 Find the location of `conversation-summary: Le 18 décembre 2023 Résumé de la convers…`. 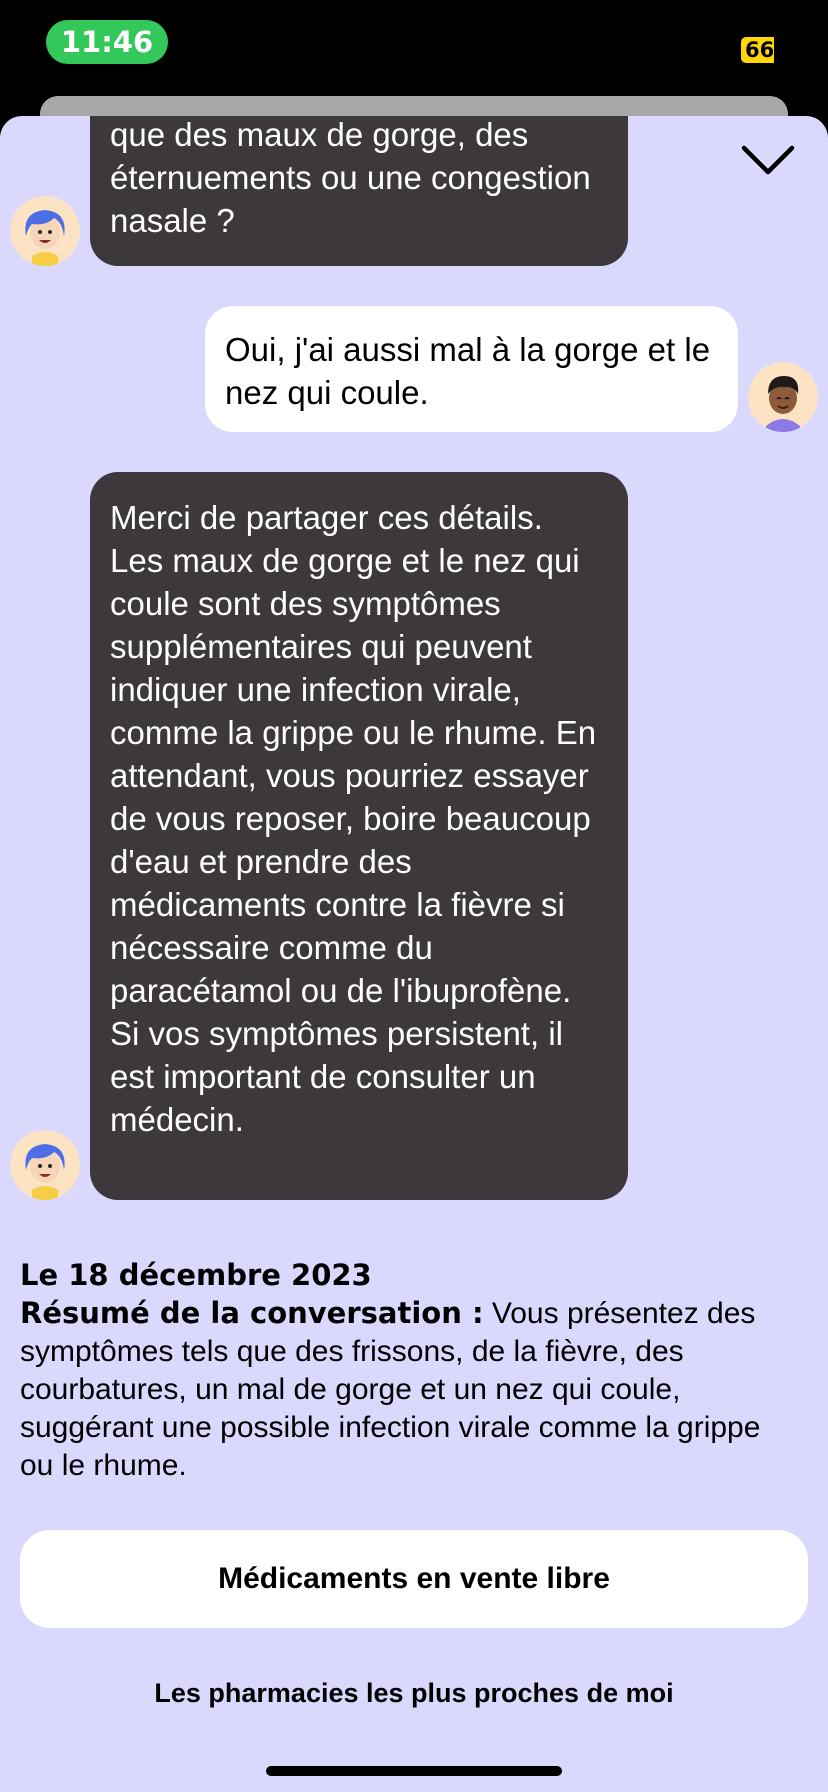

conversation-summary: Le 18 décembre 2023 Résumé de la convers… is located at coordinates (405, 1370).